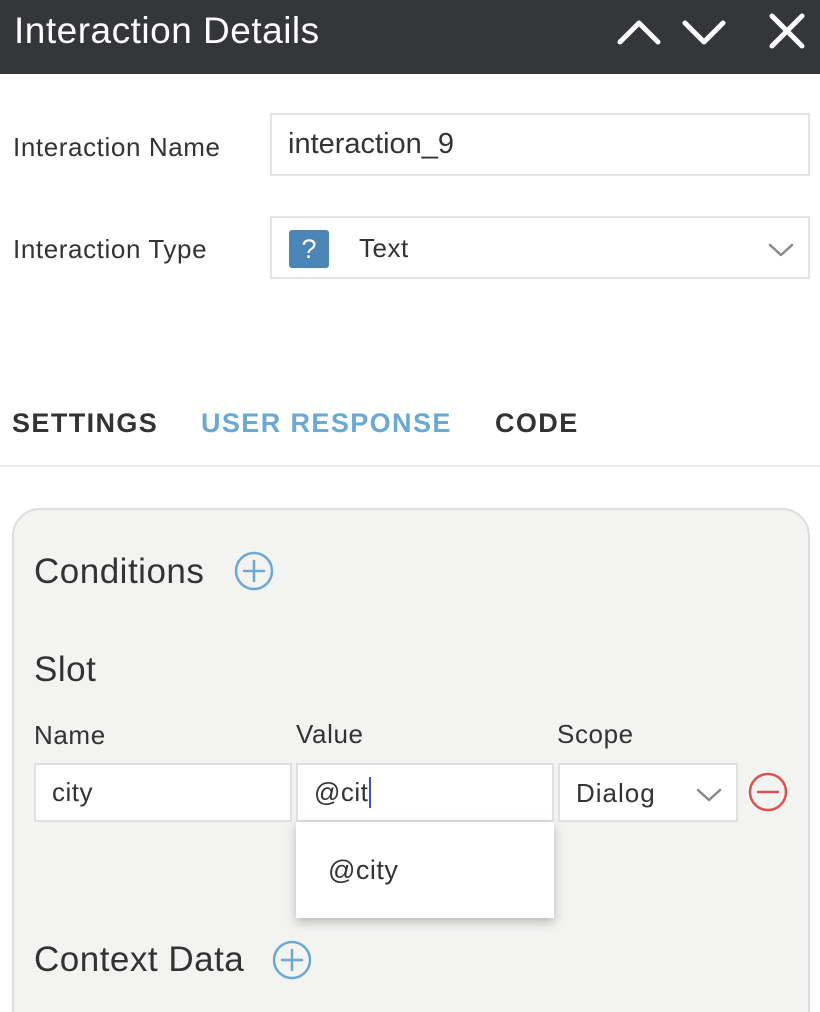 The image size is (820, 1012). I want to click on slot-name-input, so click(163, 792).